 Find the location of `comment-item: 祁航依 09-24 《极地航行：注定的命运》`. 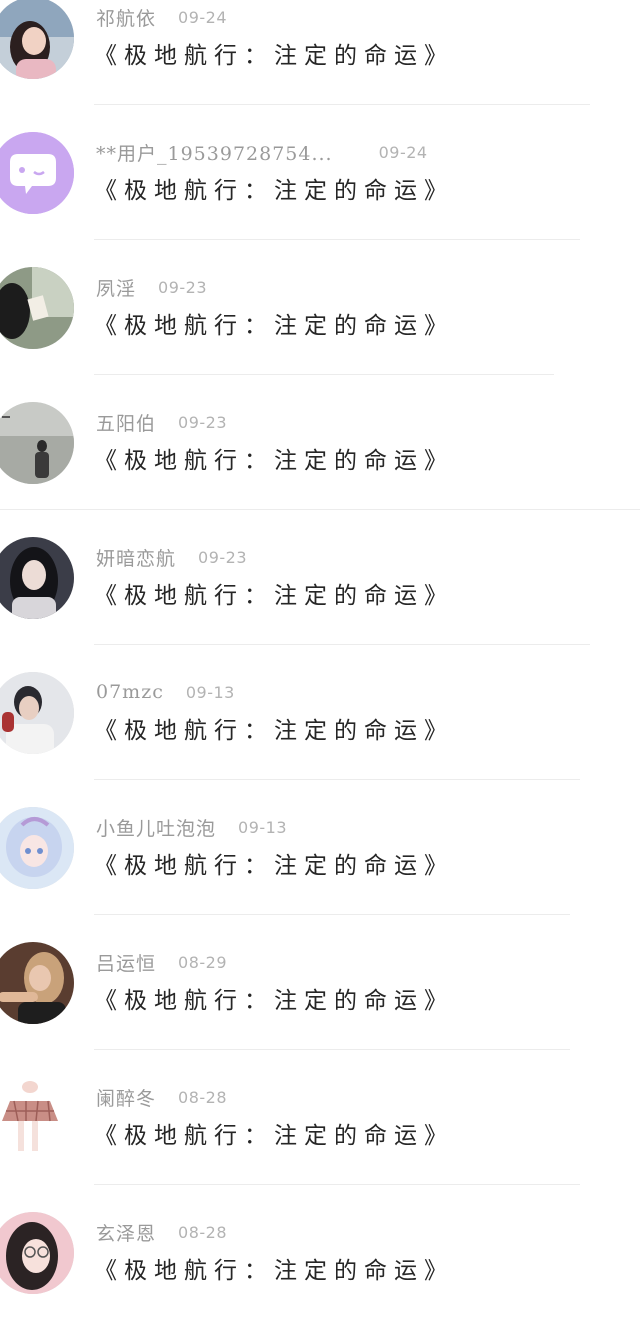

comment-item: 祁航依 09-24 《极地航行：注定的命运》 is located at coordinates (320, 55).